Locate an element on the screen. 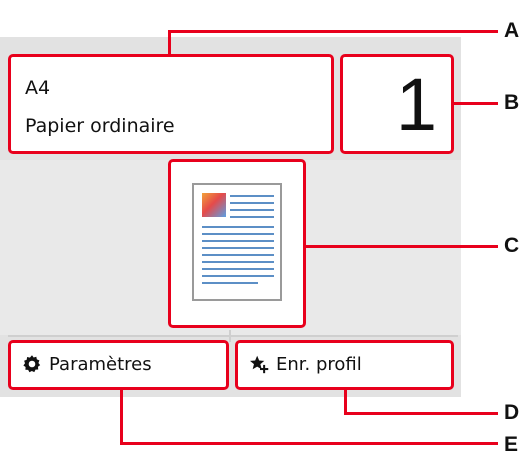  save-profile-button: Enr. profil is located at coordinates (344, 365).